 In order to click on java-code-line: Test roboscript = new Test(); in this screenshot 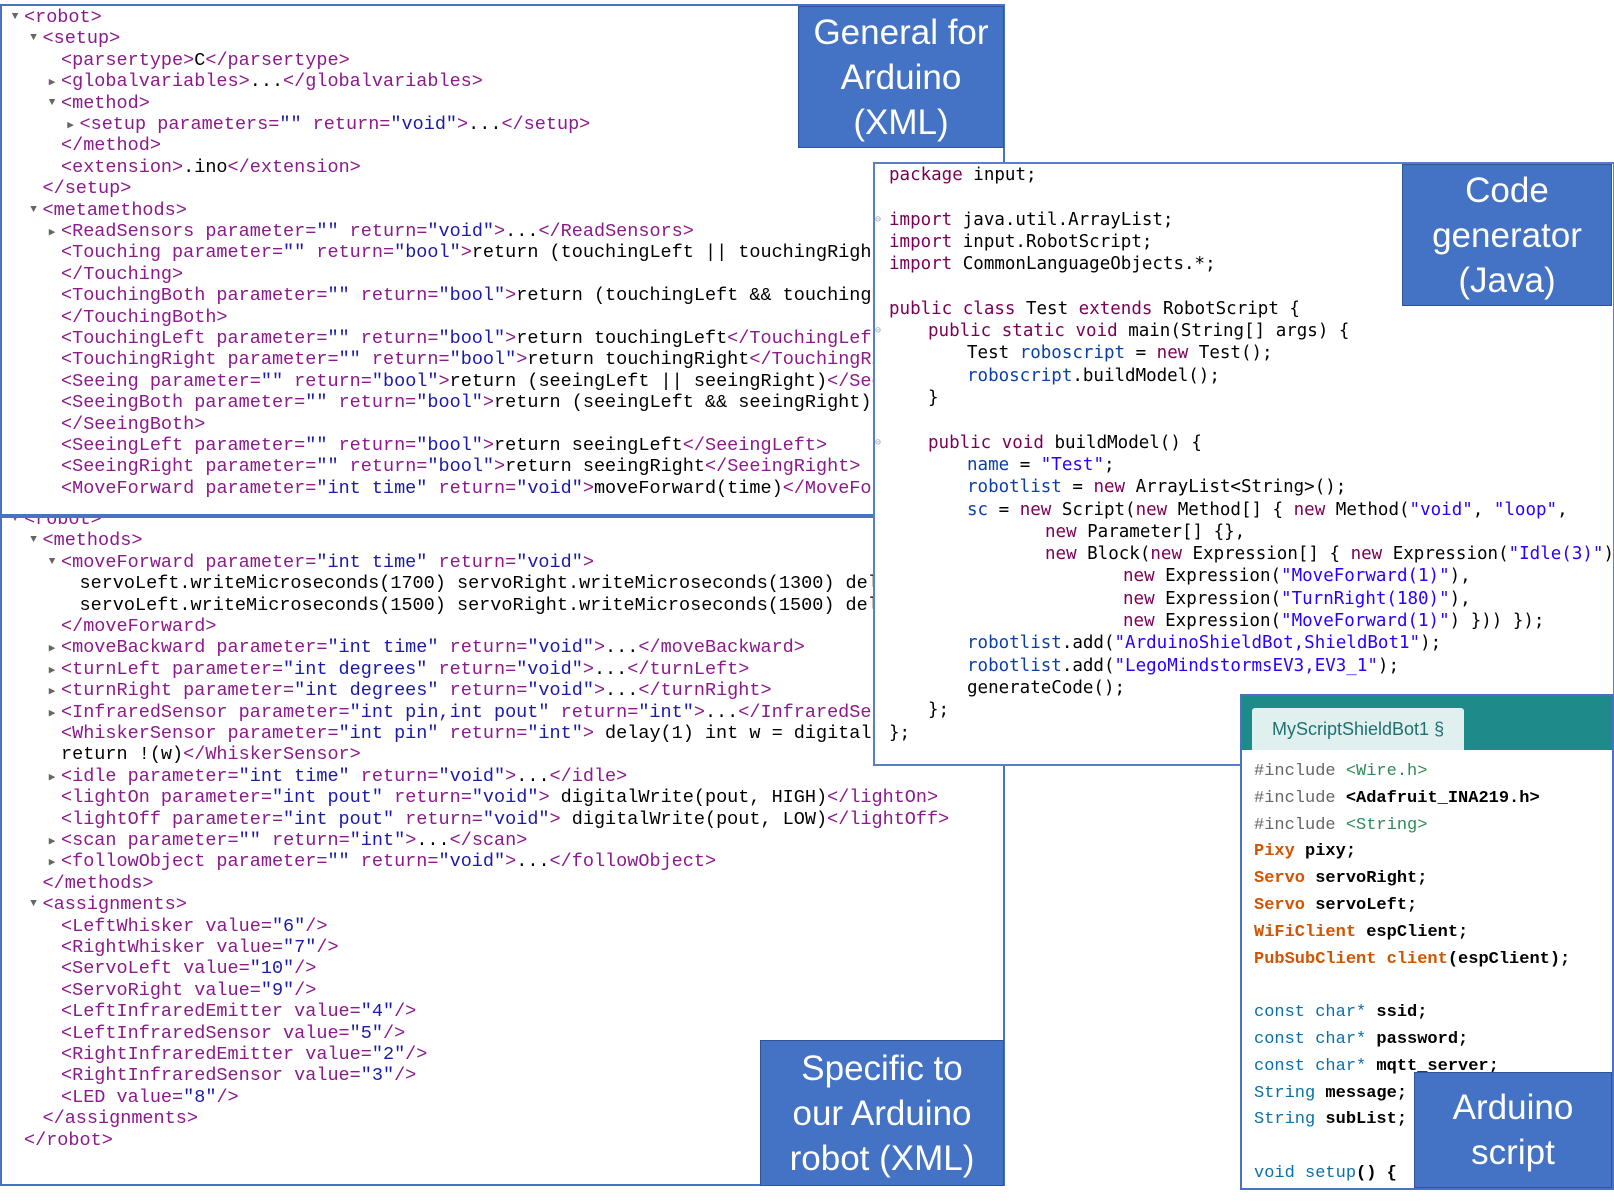, I will do `click(1120, 353)`.